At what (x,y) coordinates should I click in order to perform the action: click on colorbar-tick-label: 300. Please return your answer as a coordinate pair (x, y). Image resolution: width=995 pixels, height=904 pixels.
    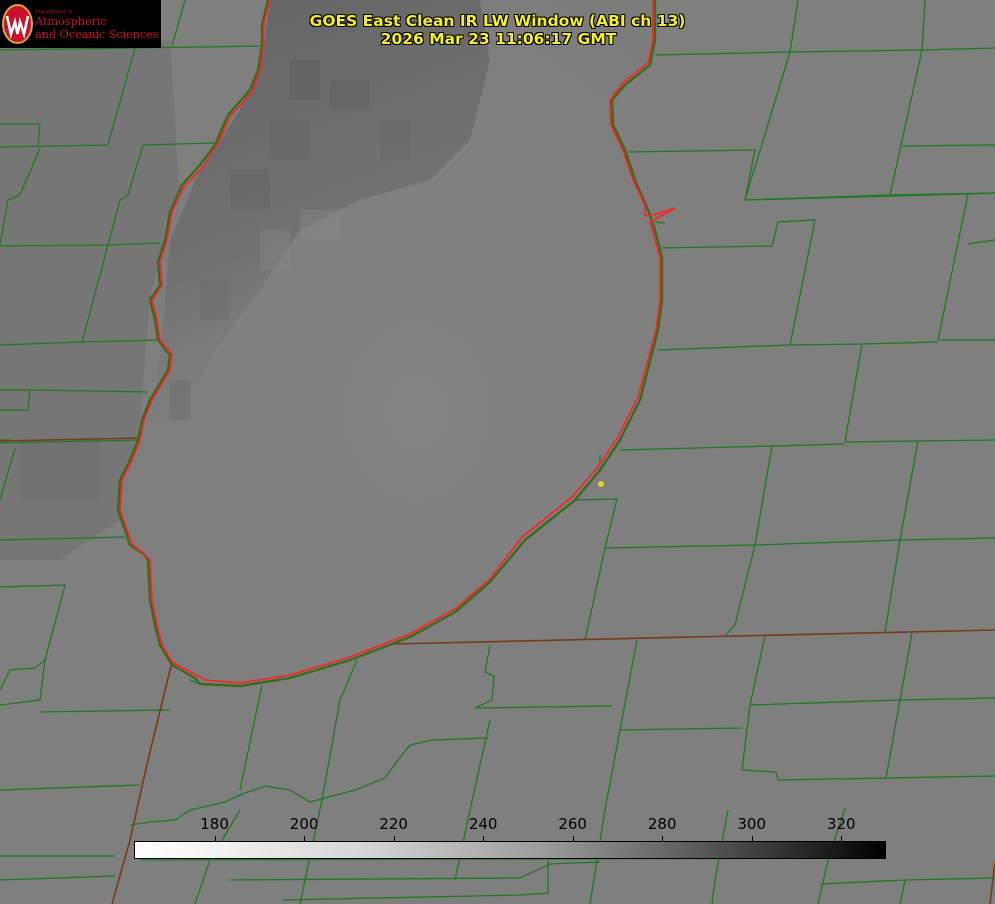
    Looking at the image, I should click on (752, 824).